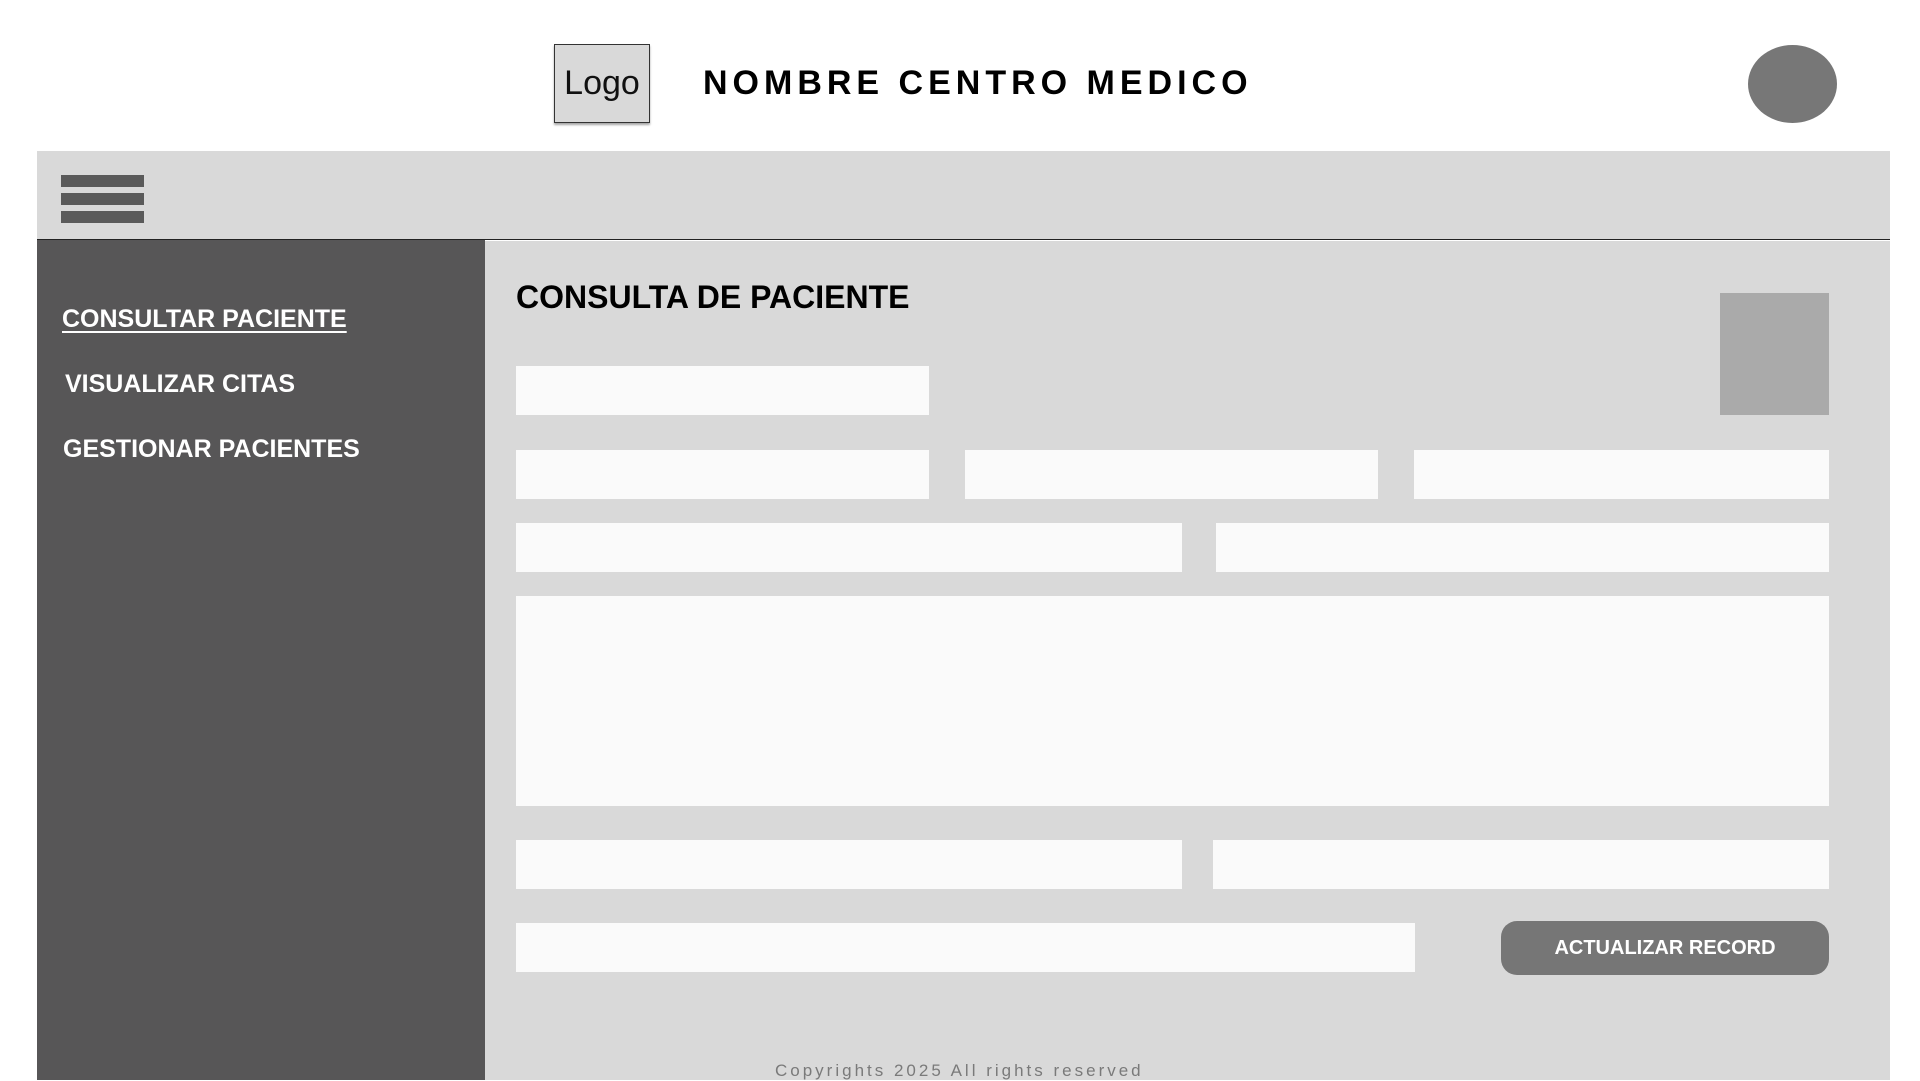 This screenshot has height=1081, width=1920. Describe the element at coordinates (978, 83) in the screenshot. I see `center-name: NOMBRE CENTRO MEDICO` at that location.